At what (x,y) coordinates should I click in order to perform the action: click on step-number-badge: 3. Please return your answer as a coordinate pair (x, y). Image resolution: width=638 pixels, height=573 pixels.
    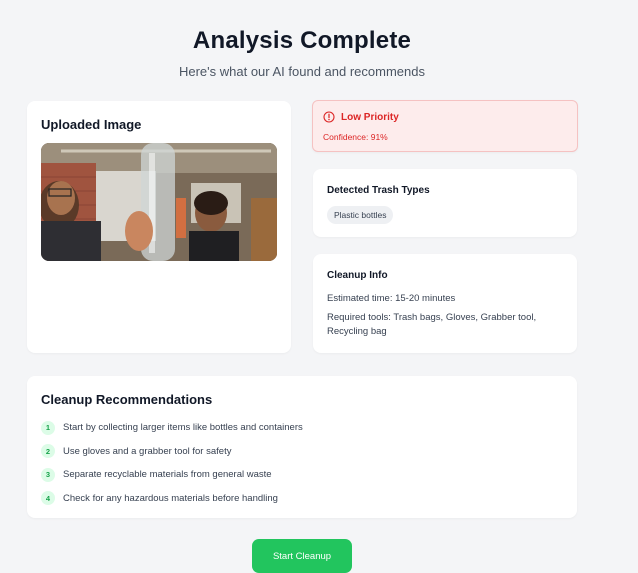
    Looking at the image, I should click on (48, 474).